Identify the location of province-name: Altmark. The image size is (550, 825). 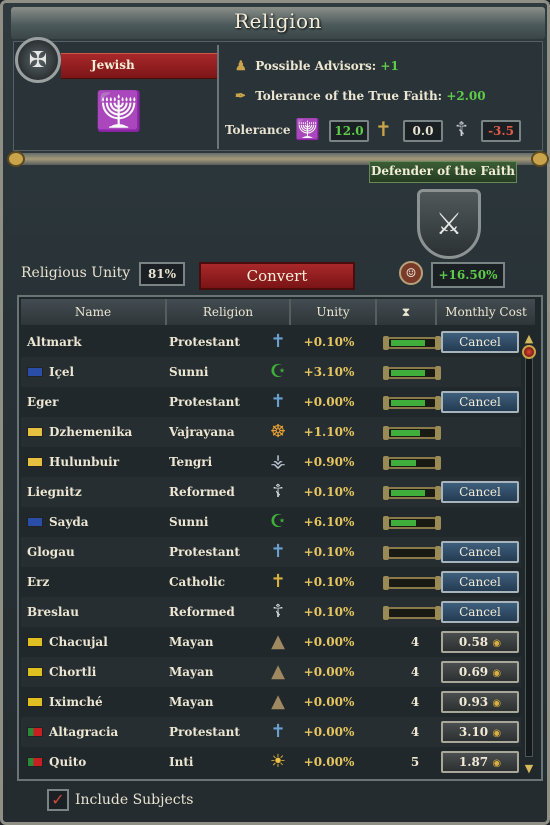
(54, 342).